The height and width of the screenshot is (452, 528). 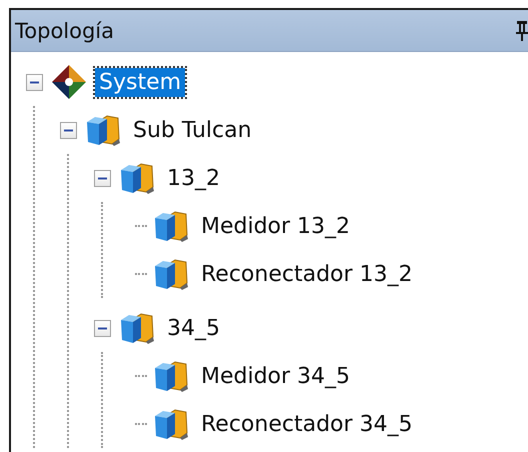 I want to click on tree-item: Reconectador 34_5, so click(x=307, y=424).